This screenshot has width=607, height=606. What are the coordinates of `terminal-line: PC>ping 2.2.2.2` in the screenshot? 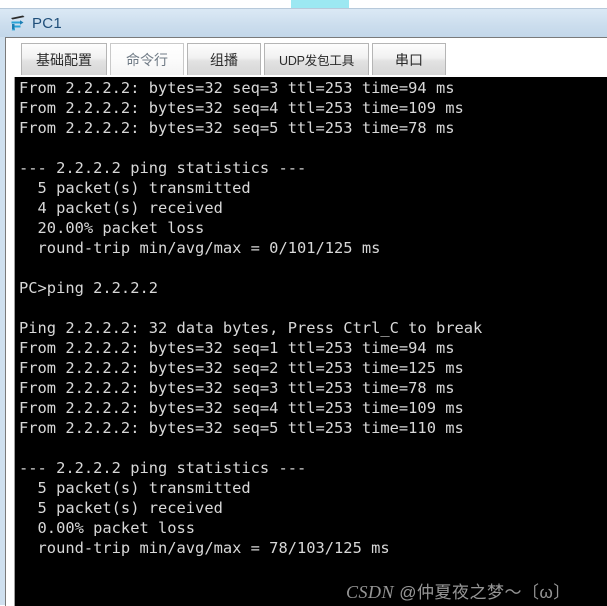 It's located at (88, 288).